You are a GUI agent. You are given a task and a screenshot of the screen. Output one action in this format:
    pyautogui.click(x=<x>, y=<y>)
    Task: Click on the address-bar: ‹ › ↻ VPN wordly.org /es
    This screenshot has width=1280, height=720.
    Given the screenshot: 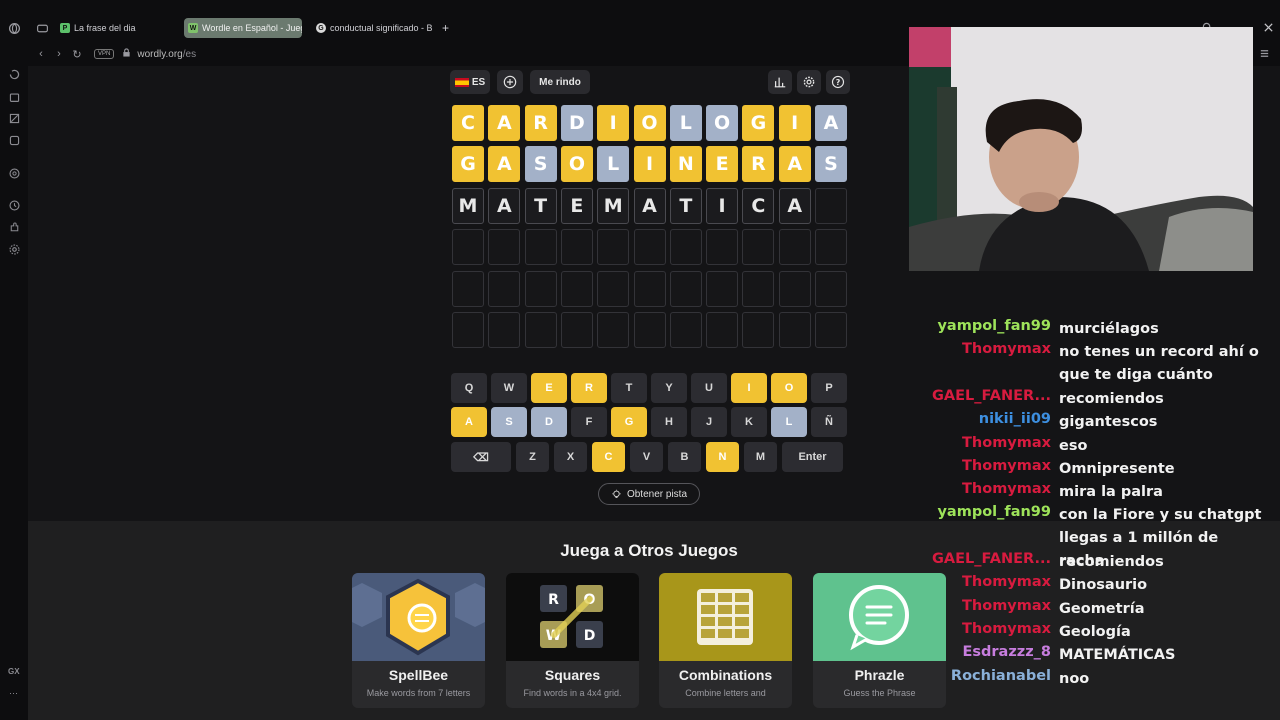 What is the action you would take?
    pyautogui.click(x=468, y=54)
    